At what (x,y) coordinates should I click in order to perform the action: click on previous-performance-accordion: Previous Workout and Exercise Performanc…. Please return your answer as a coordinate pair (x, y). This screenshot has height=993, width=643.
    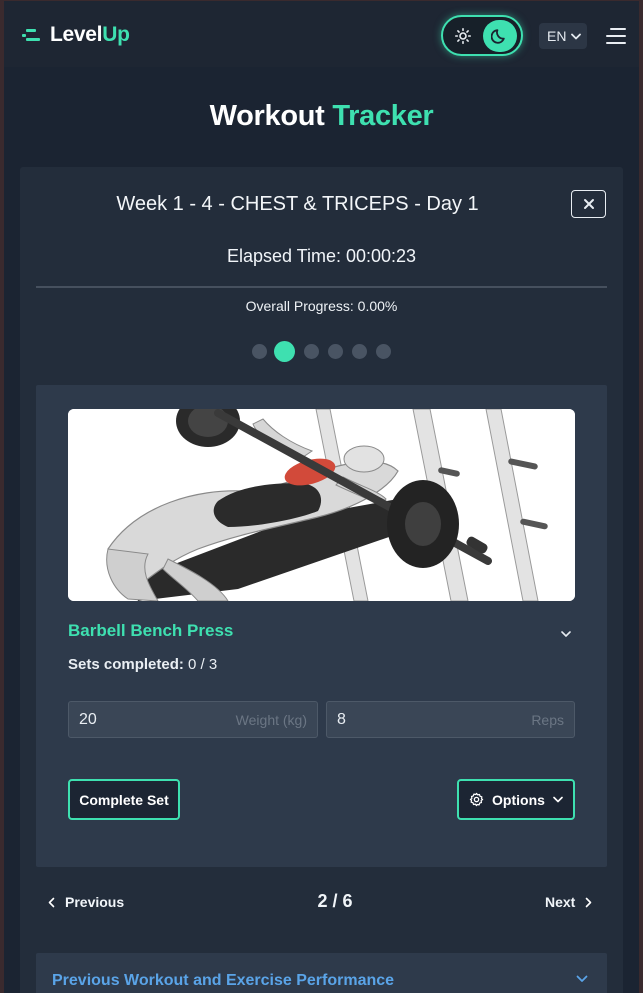
    Looking at the image, I should click on (321, 973).